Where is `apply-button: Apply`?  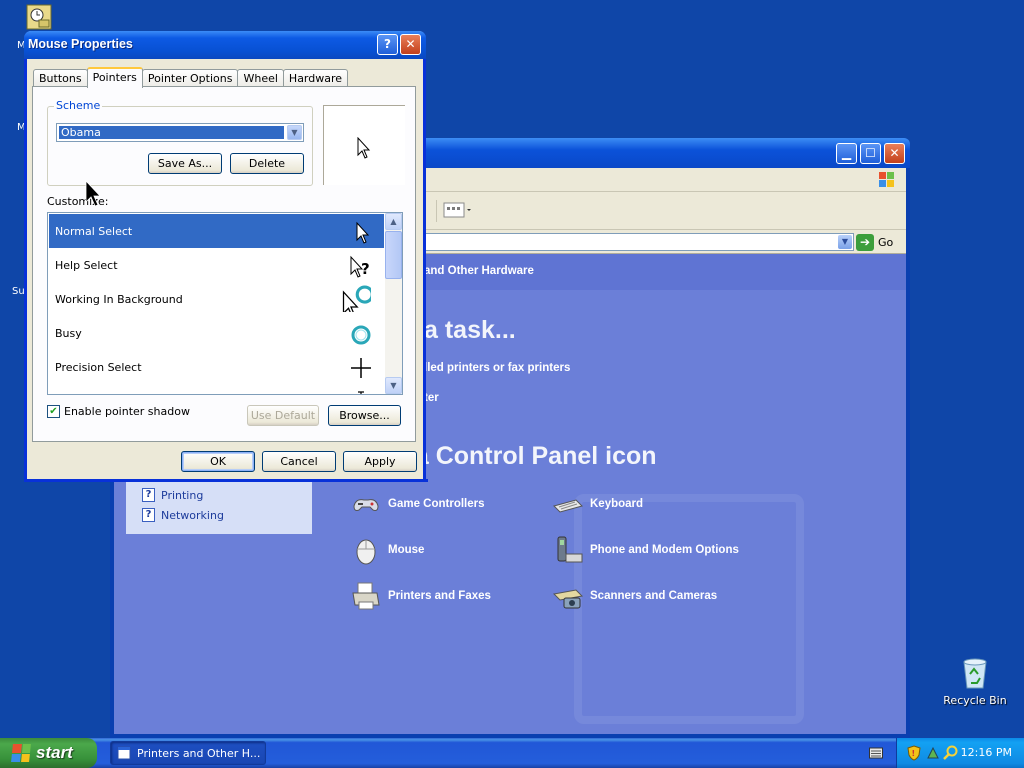 apply-button: Apply is located at coordinates (380, 461).